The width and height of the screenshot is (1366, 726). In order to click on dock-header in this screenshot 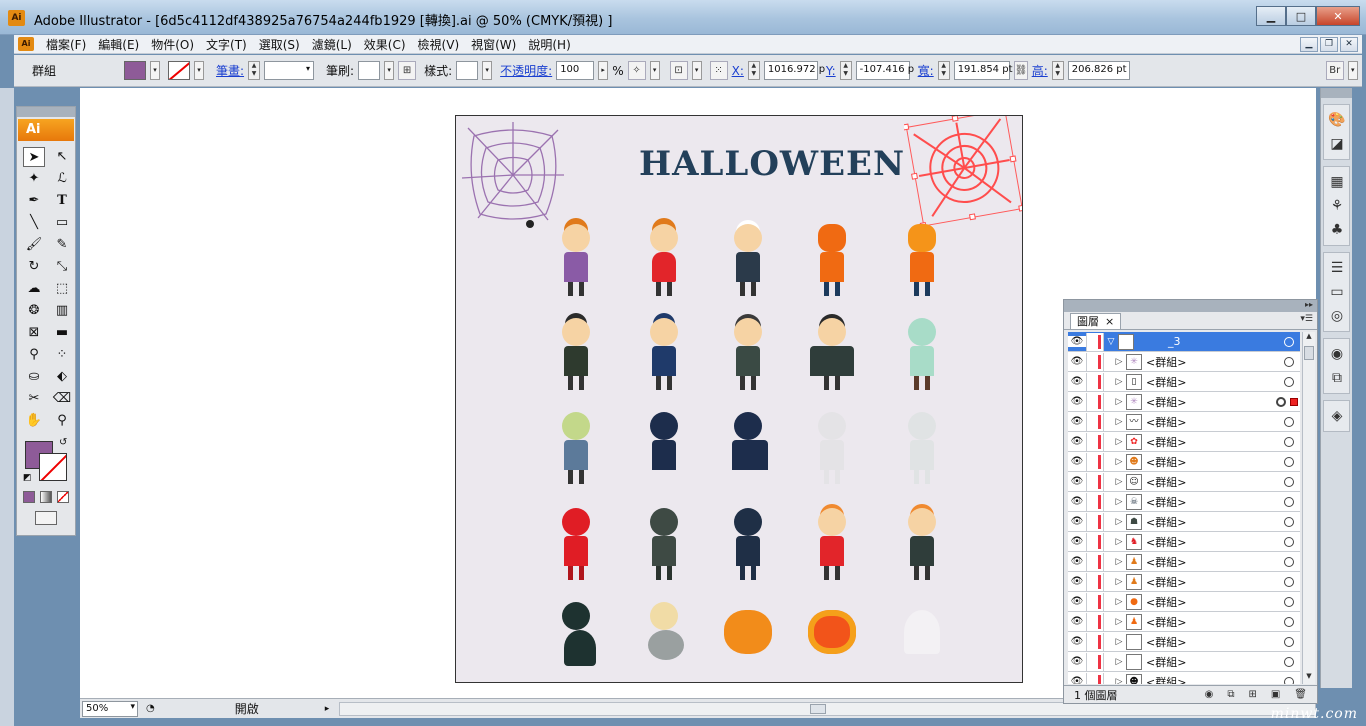, I will do `click(1336, 93)`.